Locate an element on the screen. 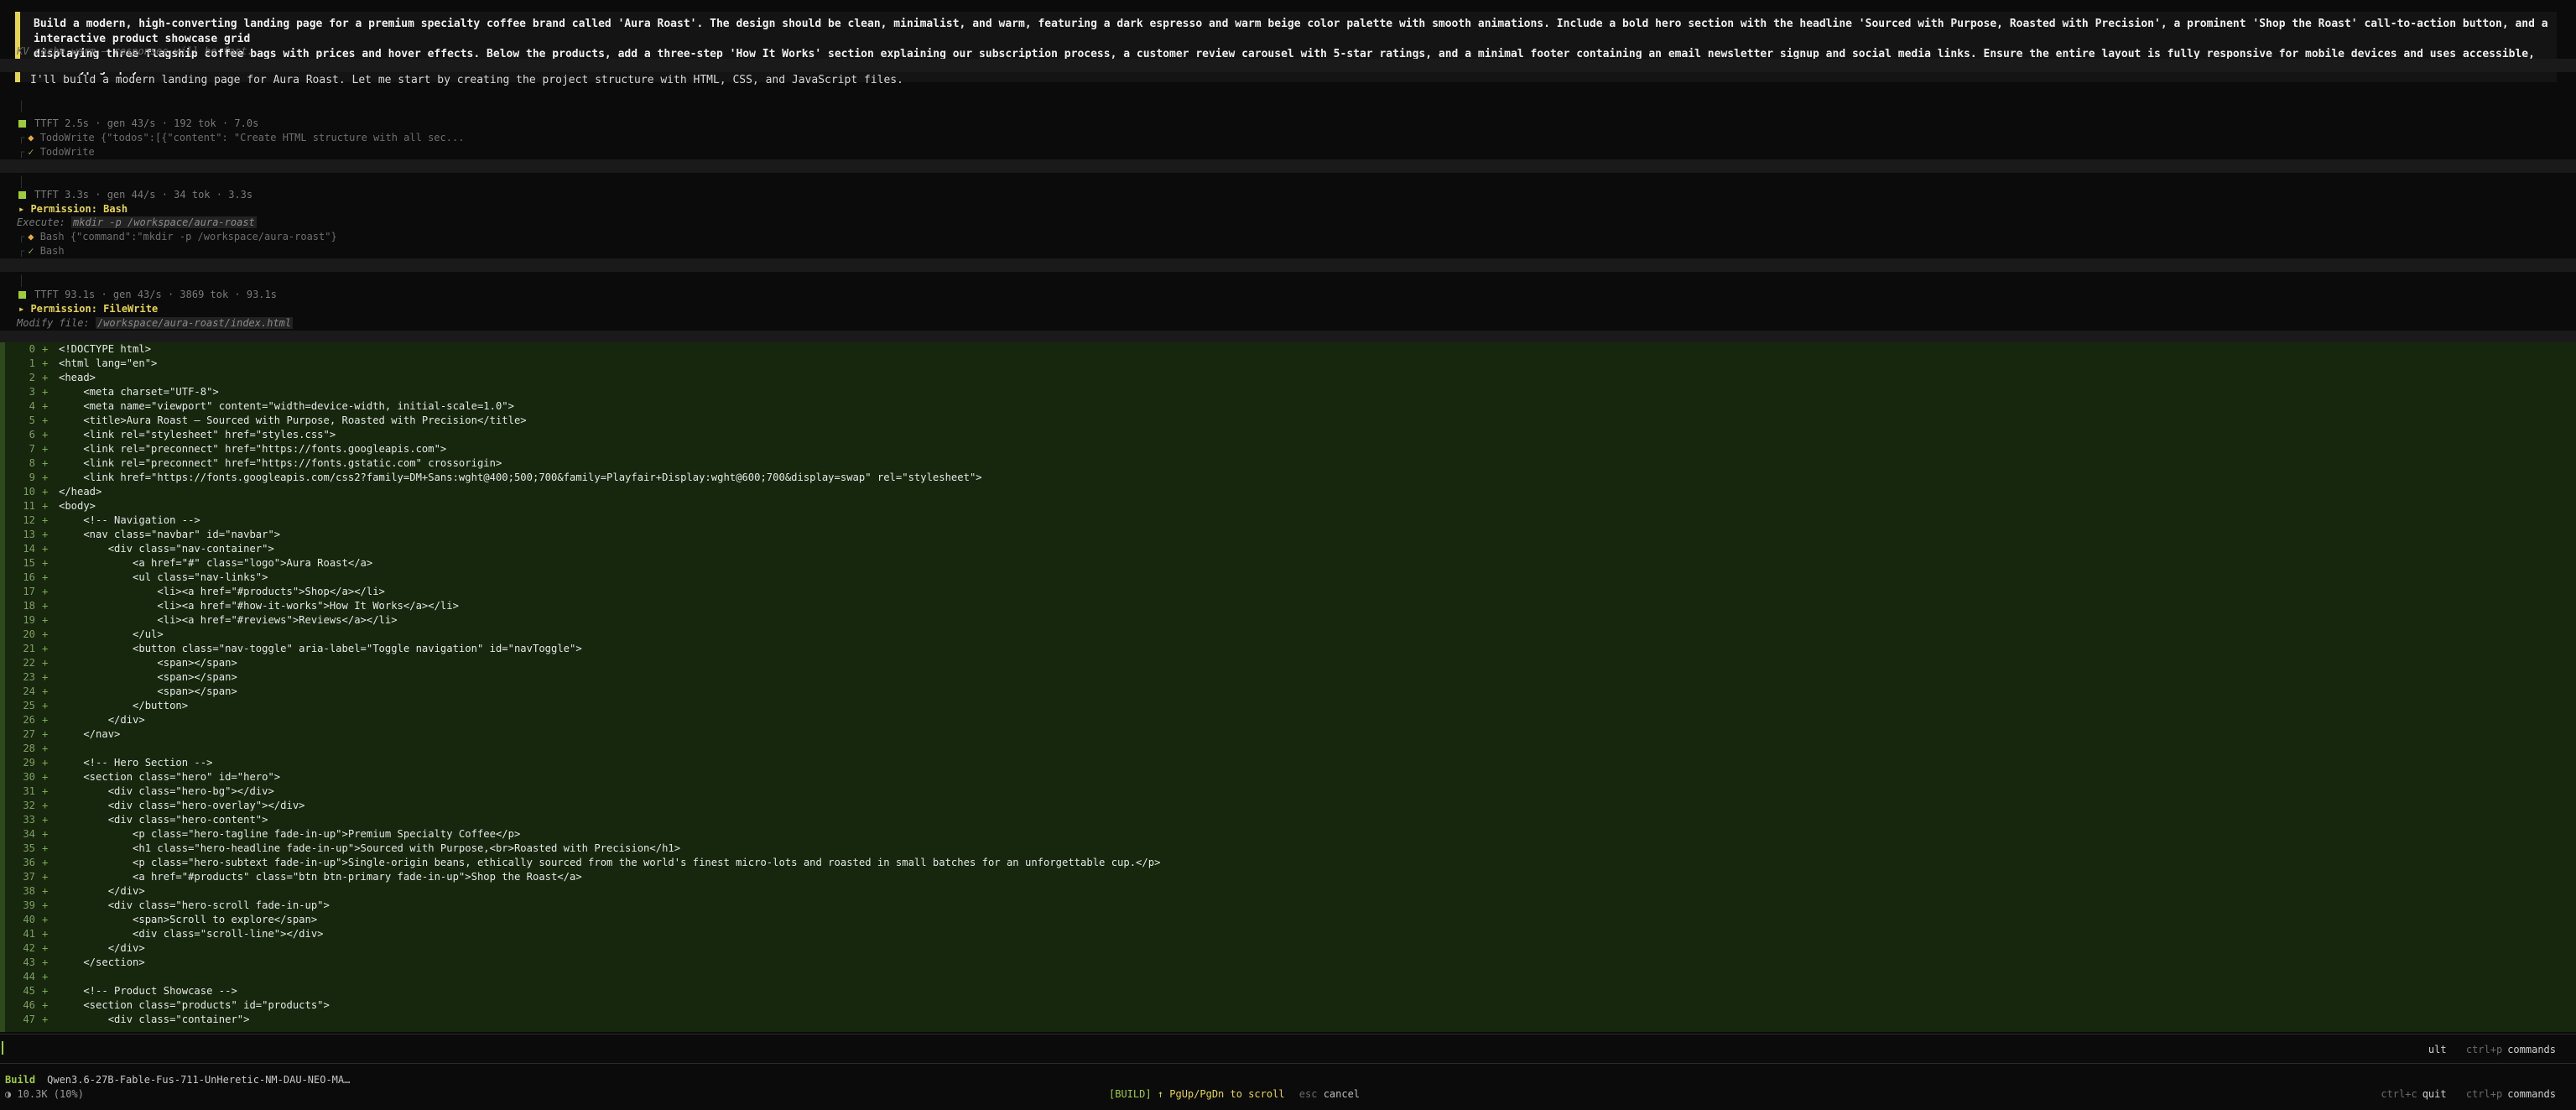 The height and width of the screenshot is (1110, 2576). diff-line: 0 + <!DOCTYPE html> is located at coordinates (1290, 349).